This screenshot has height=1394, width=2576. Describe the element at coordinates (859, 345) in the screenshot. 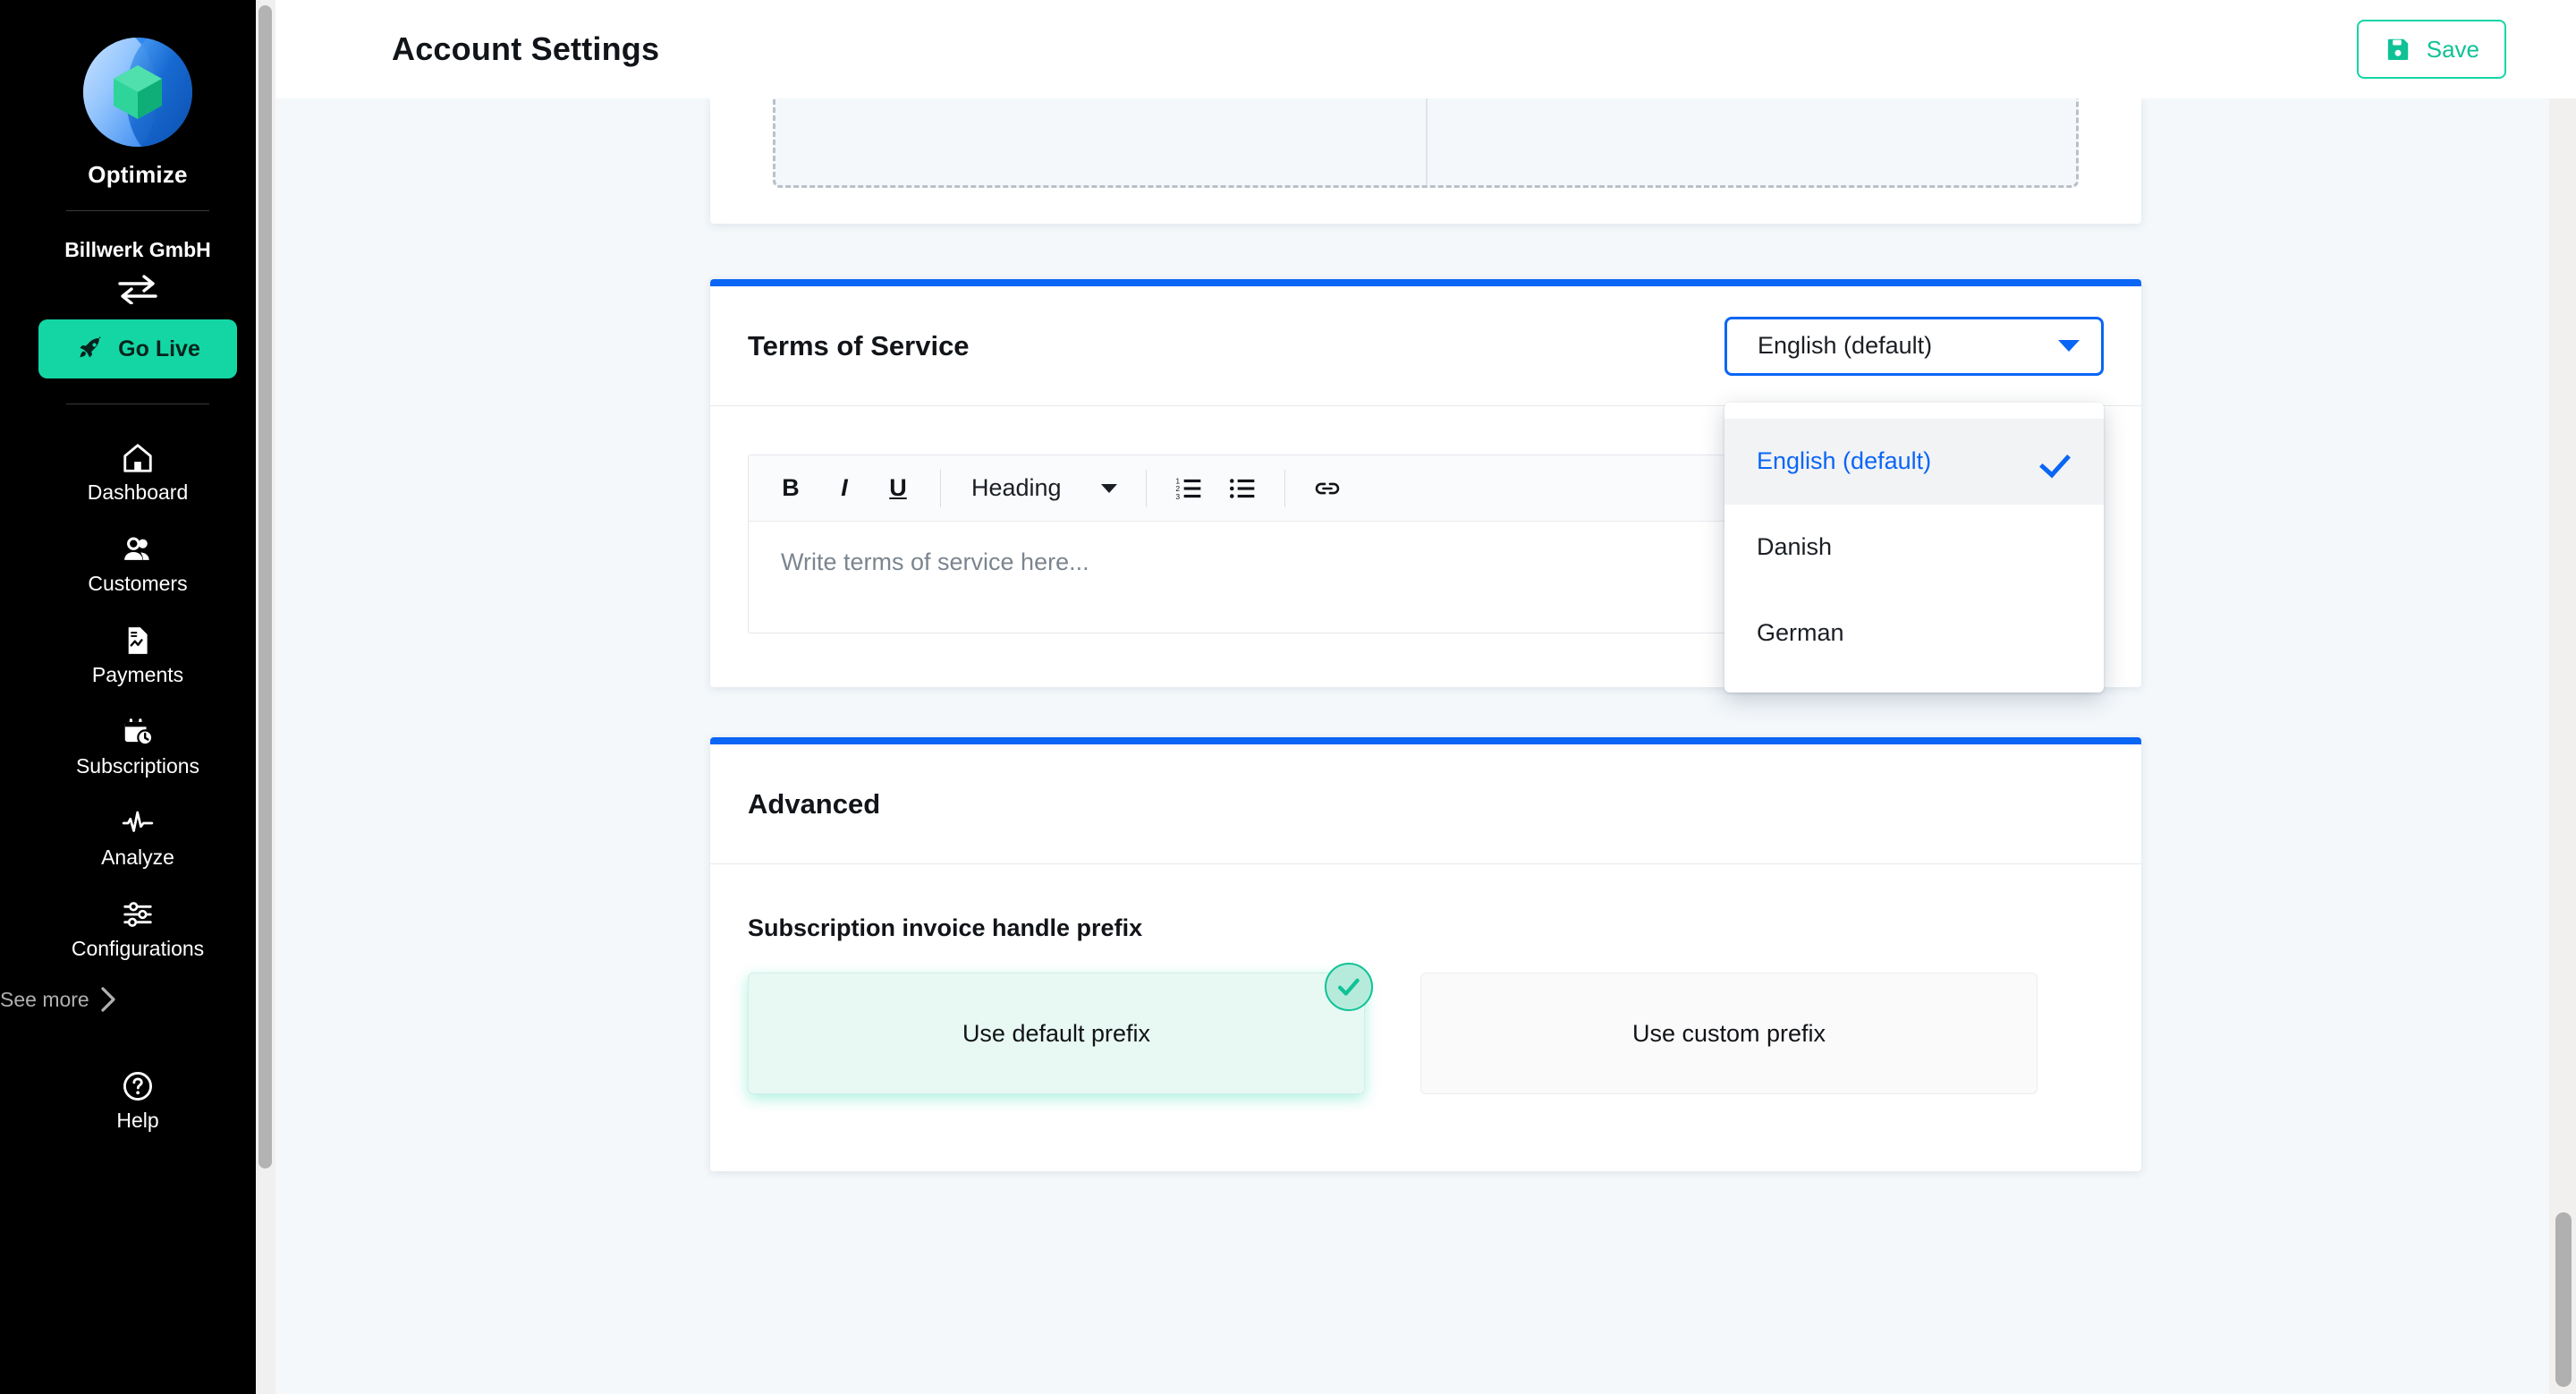

I see `terms-card-title: Terms of Service` at that location.